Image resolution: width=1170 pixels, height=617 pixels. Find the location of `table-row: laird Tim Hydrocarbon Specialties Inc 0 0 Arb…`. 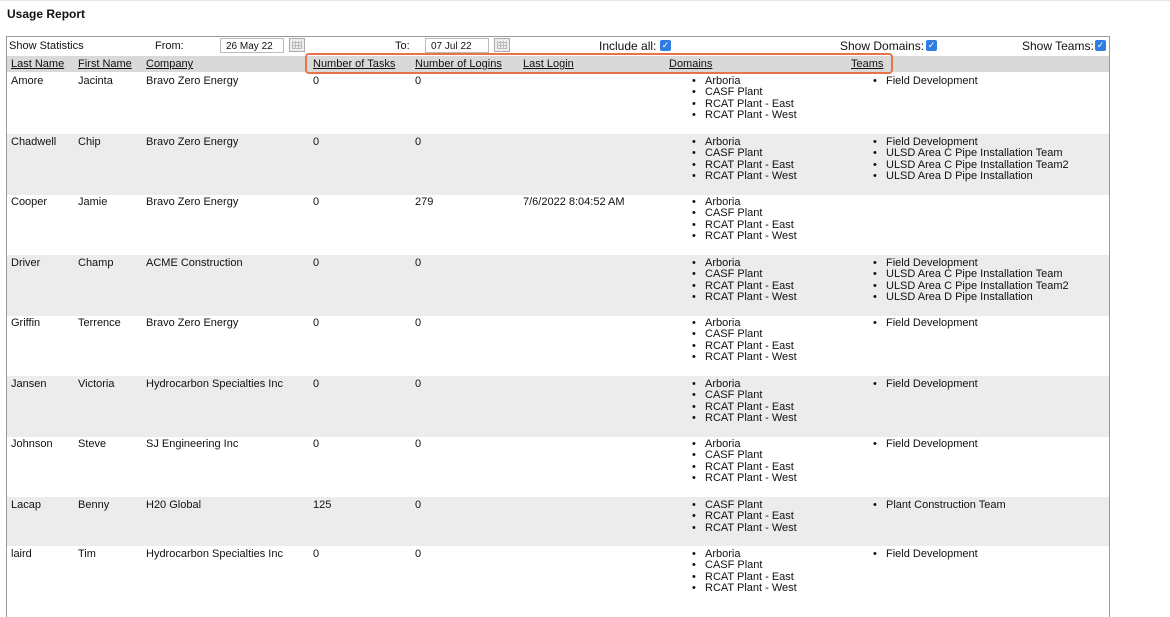

table-row: laird Tim Hydrocarbon Specialties Inc 0 0 Arb… is located at coordinates (558, 576).